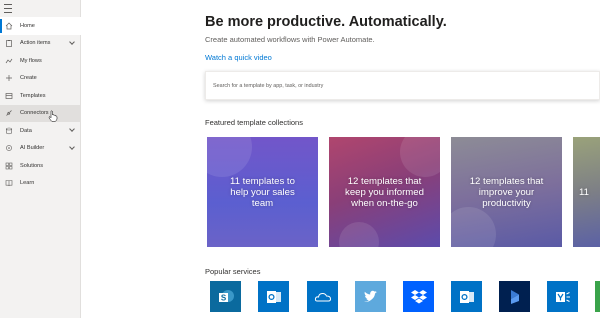 This screenshot has height=318, width=600. Describe the element at coordinates (9, 166) in the screenshot. I see `solutions-icon` at that location.